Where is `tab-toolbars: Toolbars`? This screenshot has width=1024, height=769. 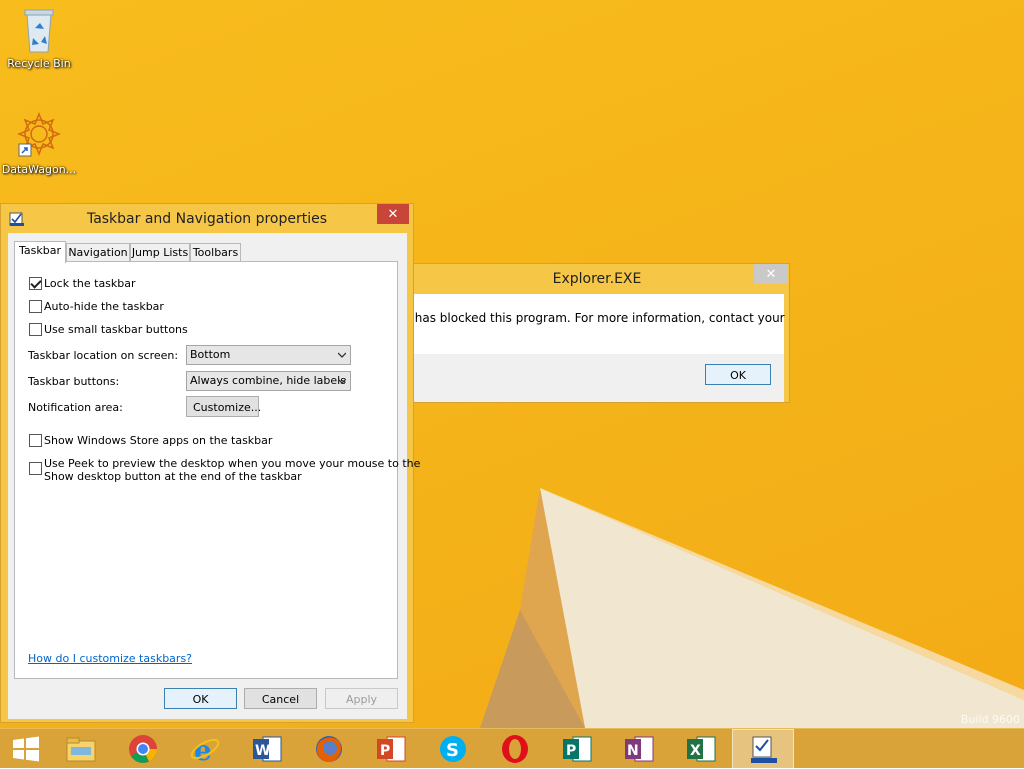 tab-toolbars: Toolbars is located at coordinates (215, 252).